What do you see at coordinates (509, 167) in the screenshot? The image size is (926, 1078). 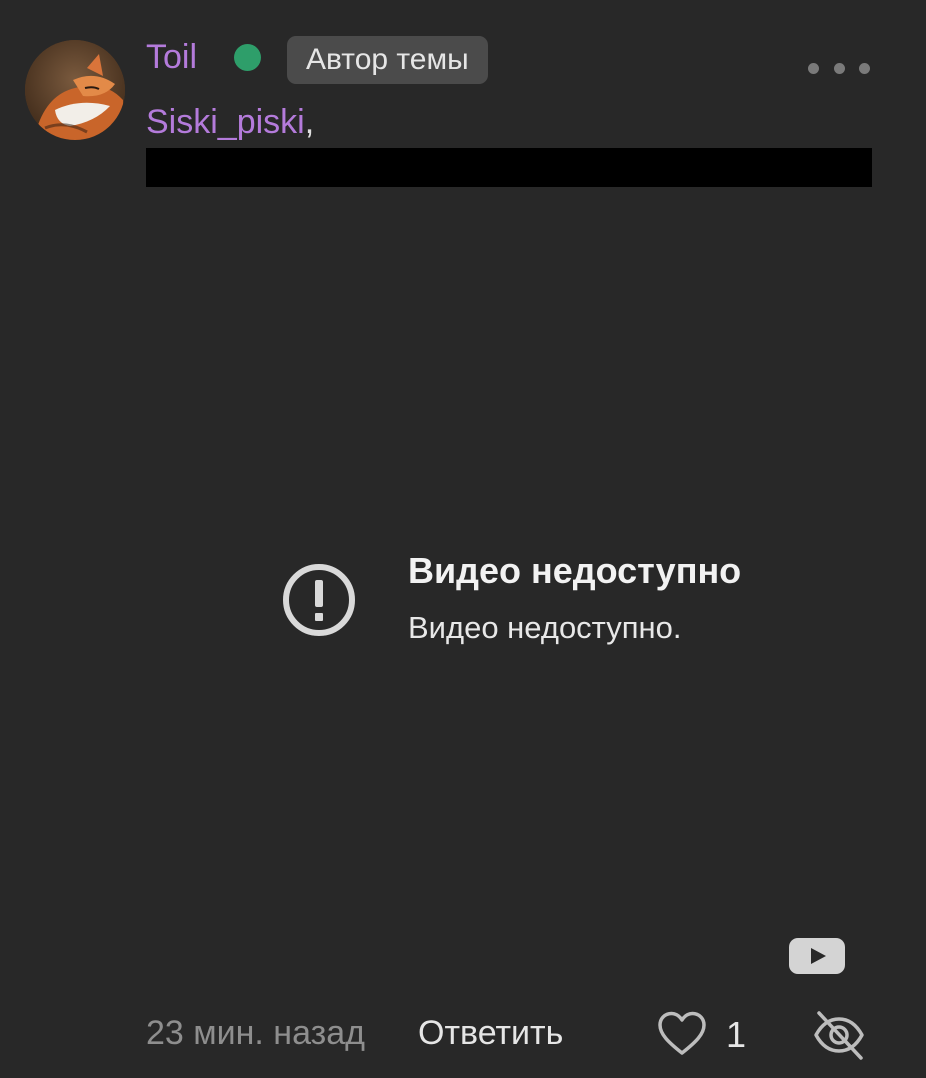 I see `redacted-text-block` at bounding box center [509, 167].